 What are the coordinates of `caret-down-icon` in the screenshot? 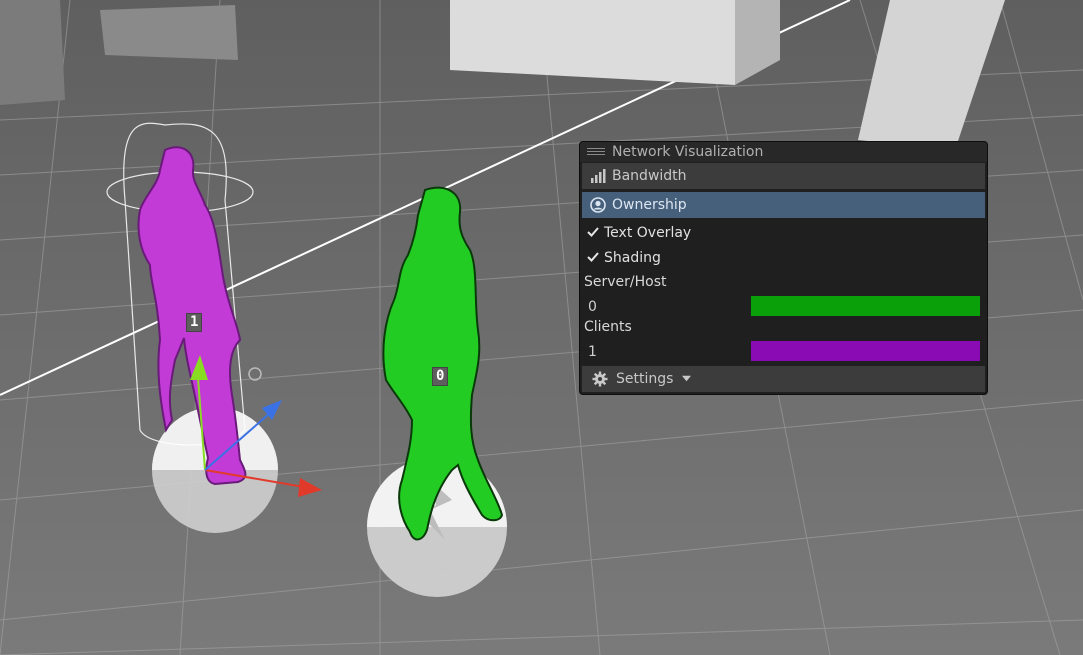 It's located at (686, 378).